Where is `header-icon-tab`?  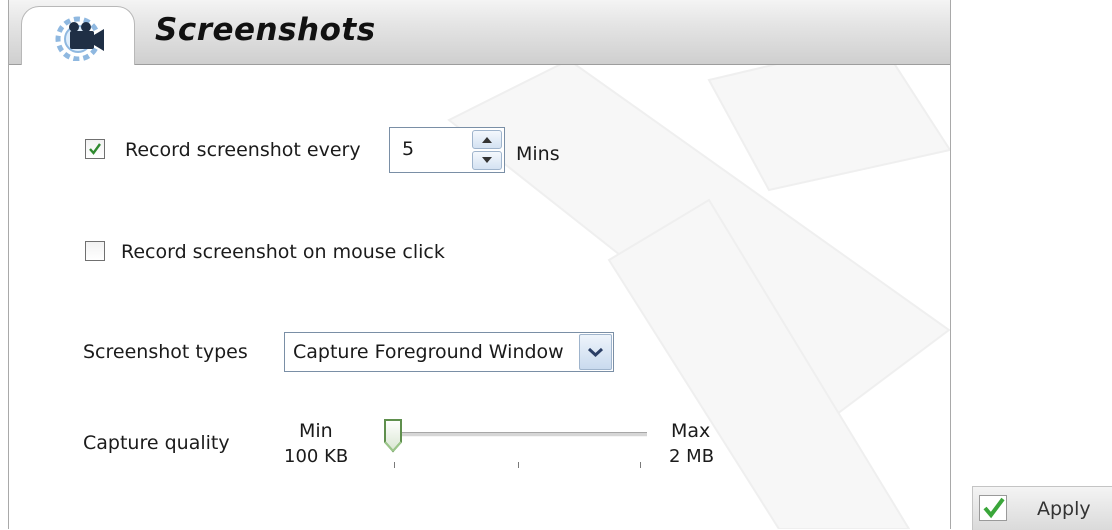
header-icon-tab is located at coordinates (78, 35).